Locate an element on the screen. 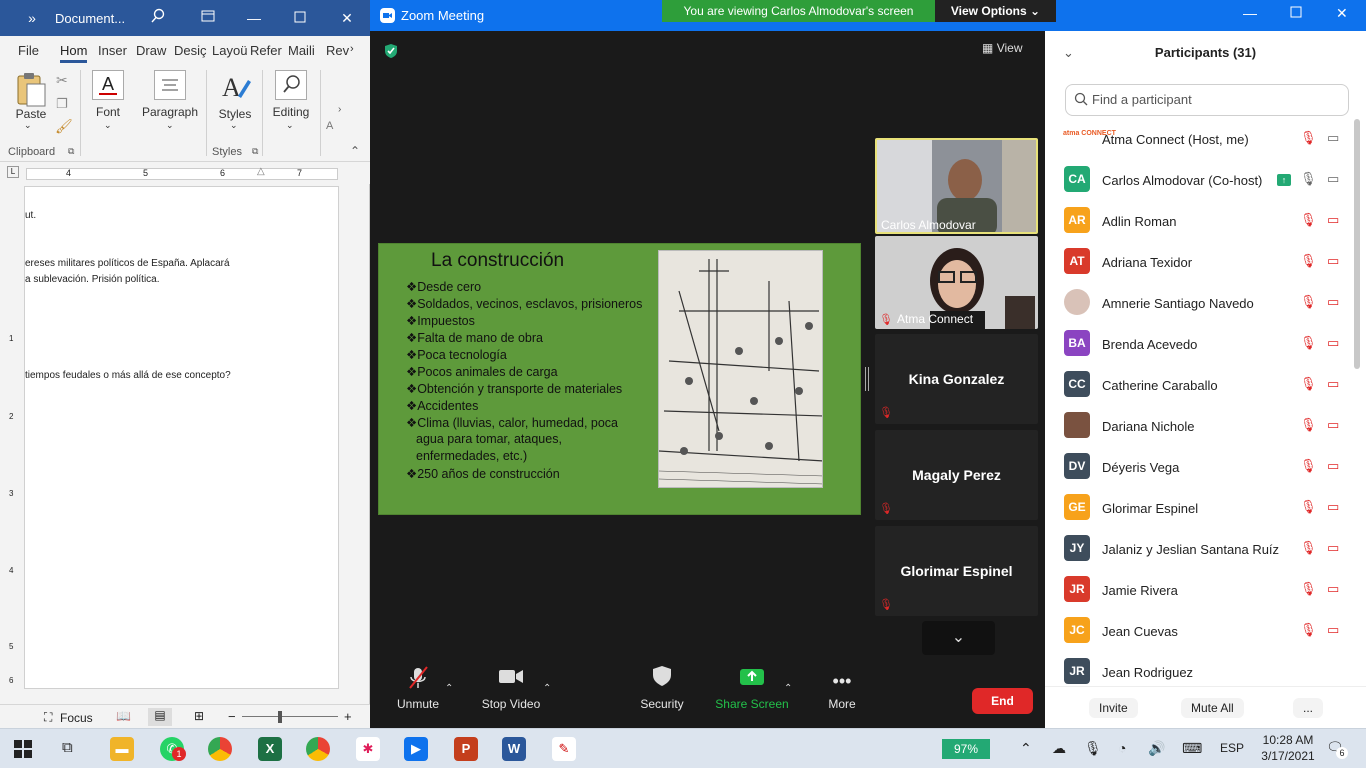  show-hidden-icons-icon: ⌃ is located at coordinates (1026, 748).